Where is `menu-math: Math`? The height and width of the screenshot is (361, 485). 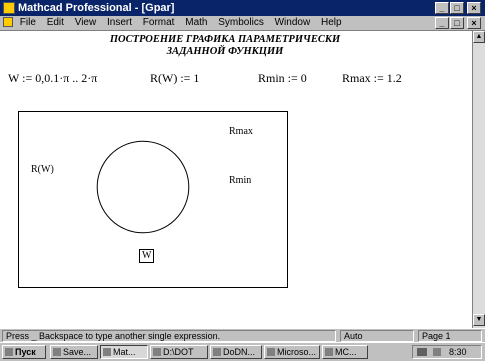
menu-math: Math is located at coordinates (196, 23).